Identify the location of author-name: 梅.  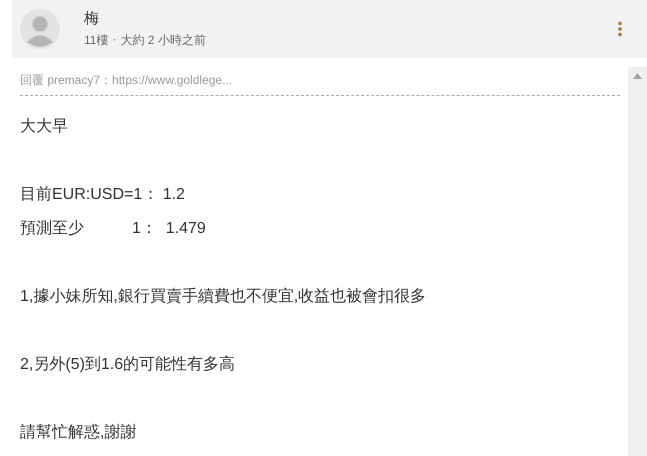
(92, 18).